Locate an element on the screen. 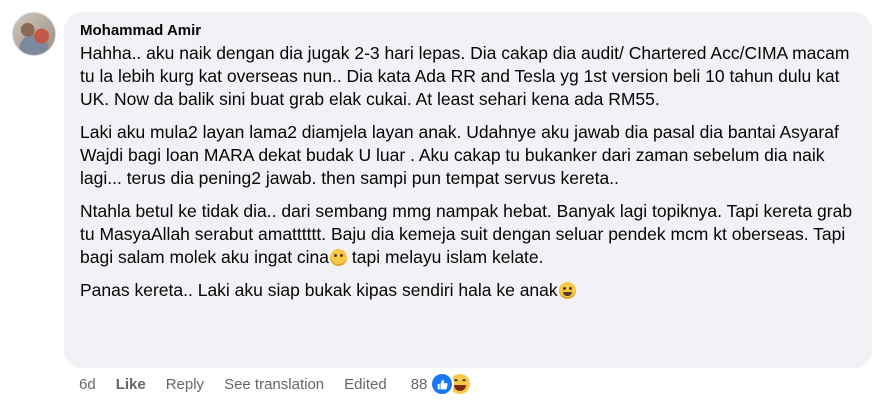  comment-actions: 6d Like Reply See translation Edited 88 is located at coordinates (276, 384).